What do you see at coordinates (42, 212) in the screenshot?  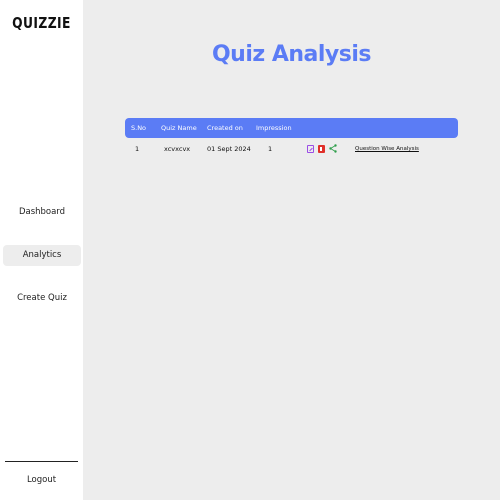 I see `sidebar-item-dashboard: Dashboard` at bounding box center [42, 212].